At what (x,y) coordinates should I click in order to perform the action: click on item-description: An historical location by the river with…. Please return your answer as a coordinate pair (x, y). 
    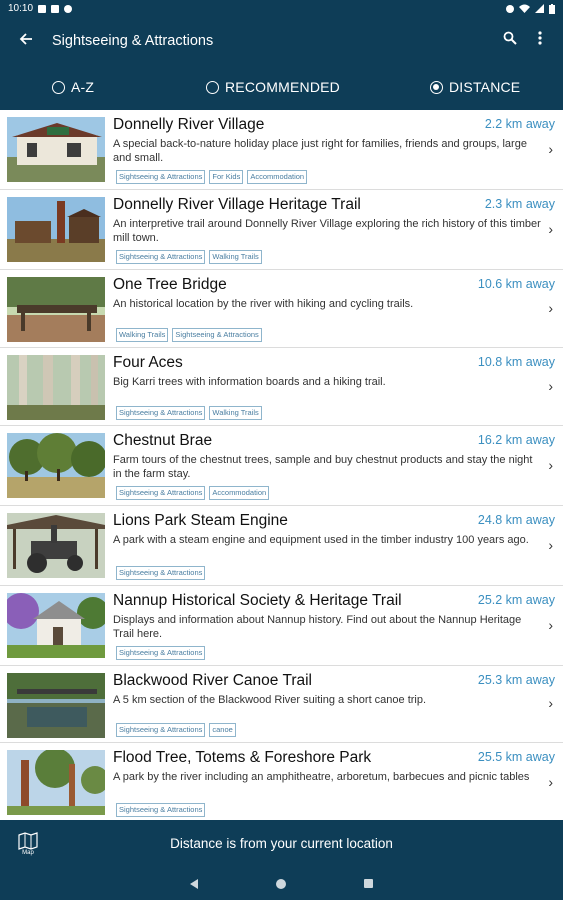
    Looking at the image, I should click on (263, 304).